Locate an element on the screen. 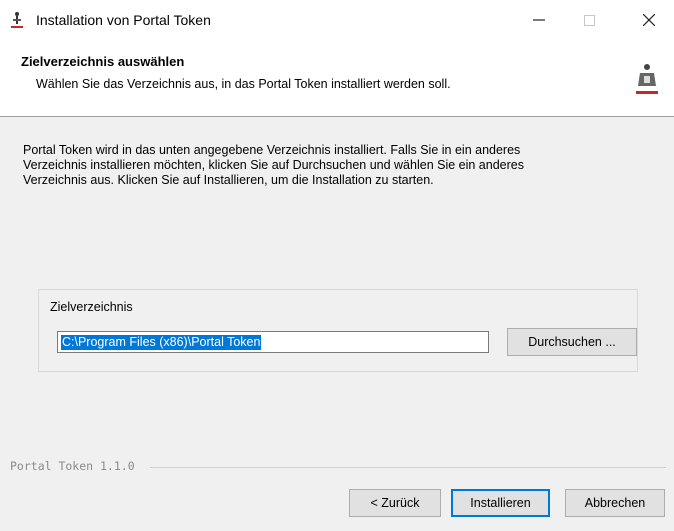 This screenshot has width=674, height=531. maximize-icon is located at coordinates (589, 20).